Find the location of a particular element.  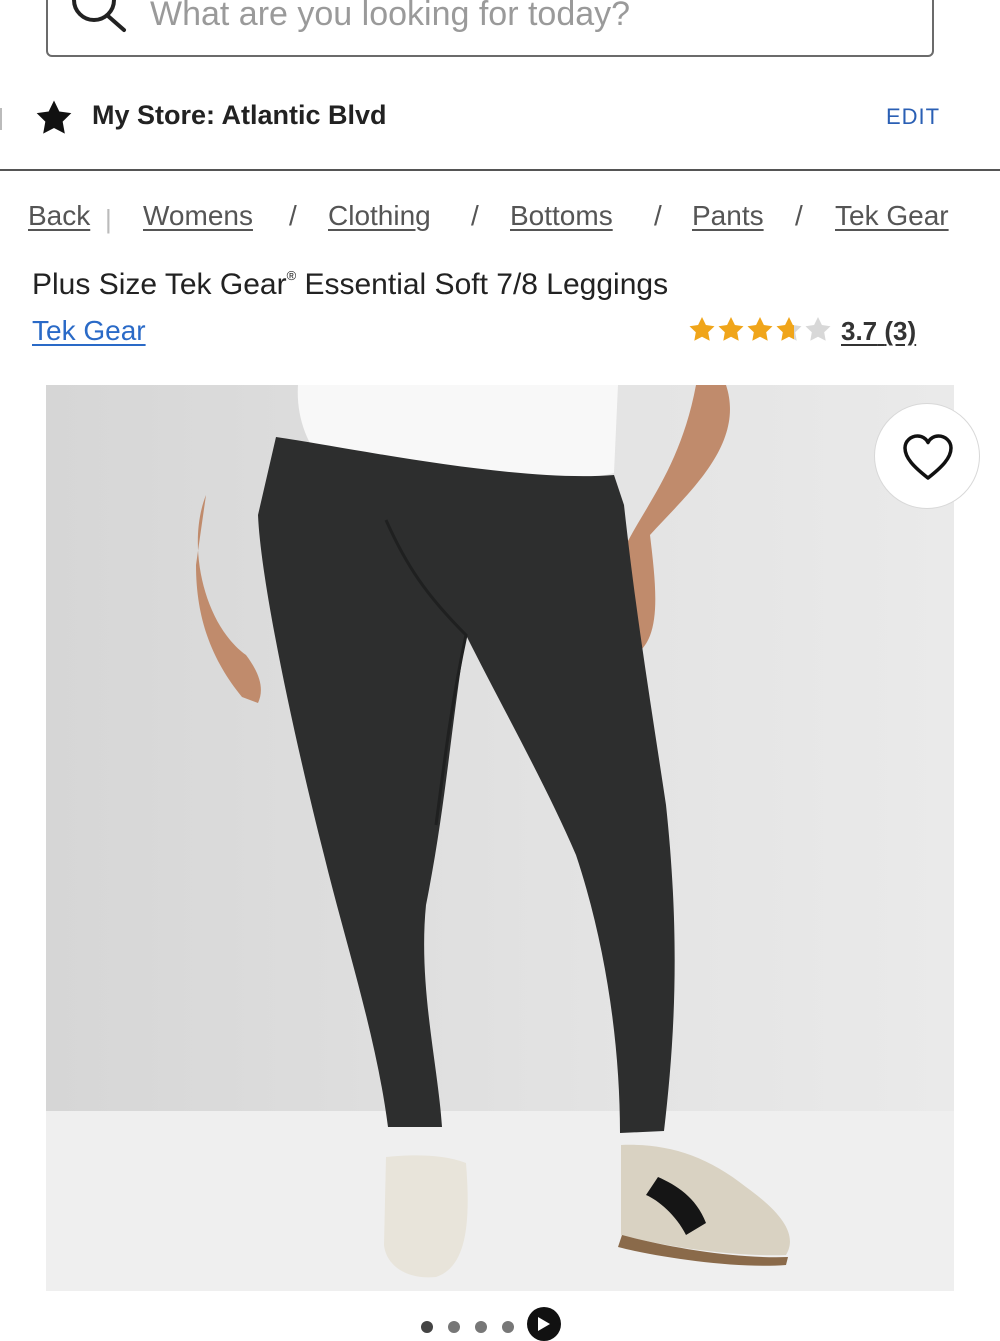

breadcrumb-link-bottoms: Bottoms is located at coordinates (561, 216).